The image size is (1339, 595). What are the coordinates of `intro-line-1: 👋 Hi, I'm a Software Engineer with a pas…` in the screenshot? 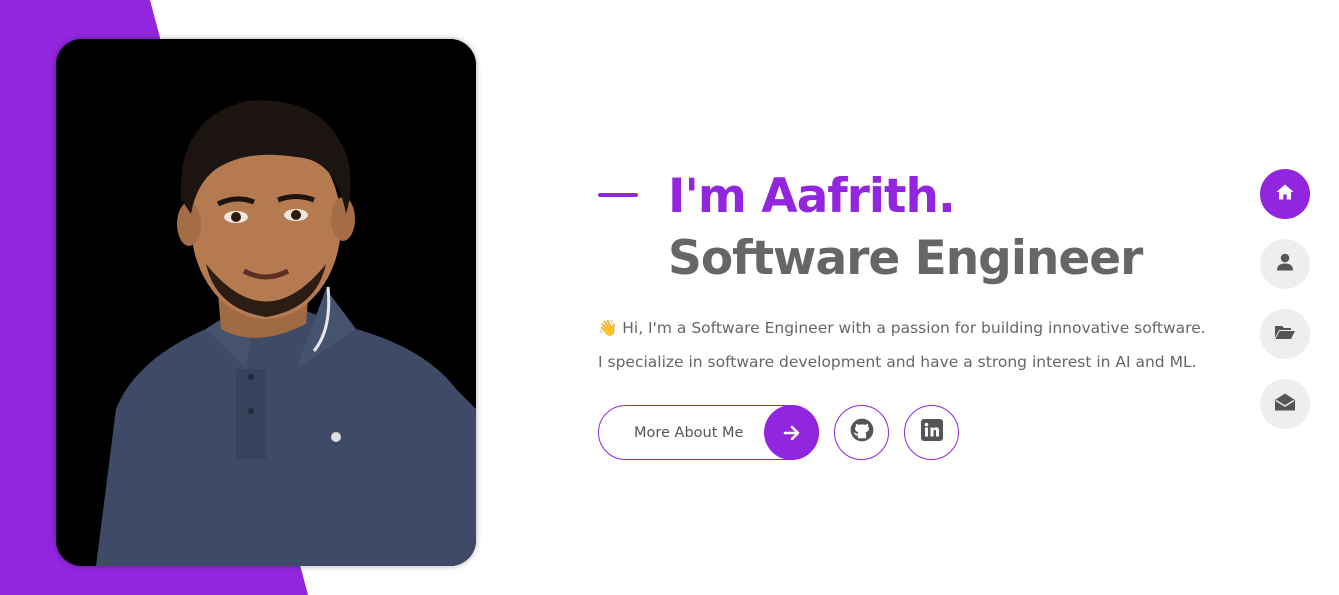 It's located at (902, 328).